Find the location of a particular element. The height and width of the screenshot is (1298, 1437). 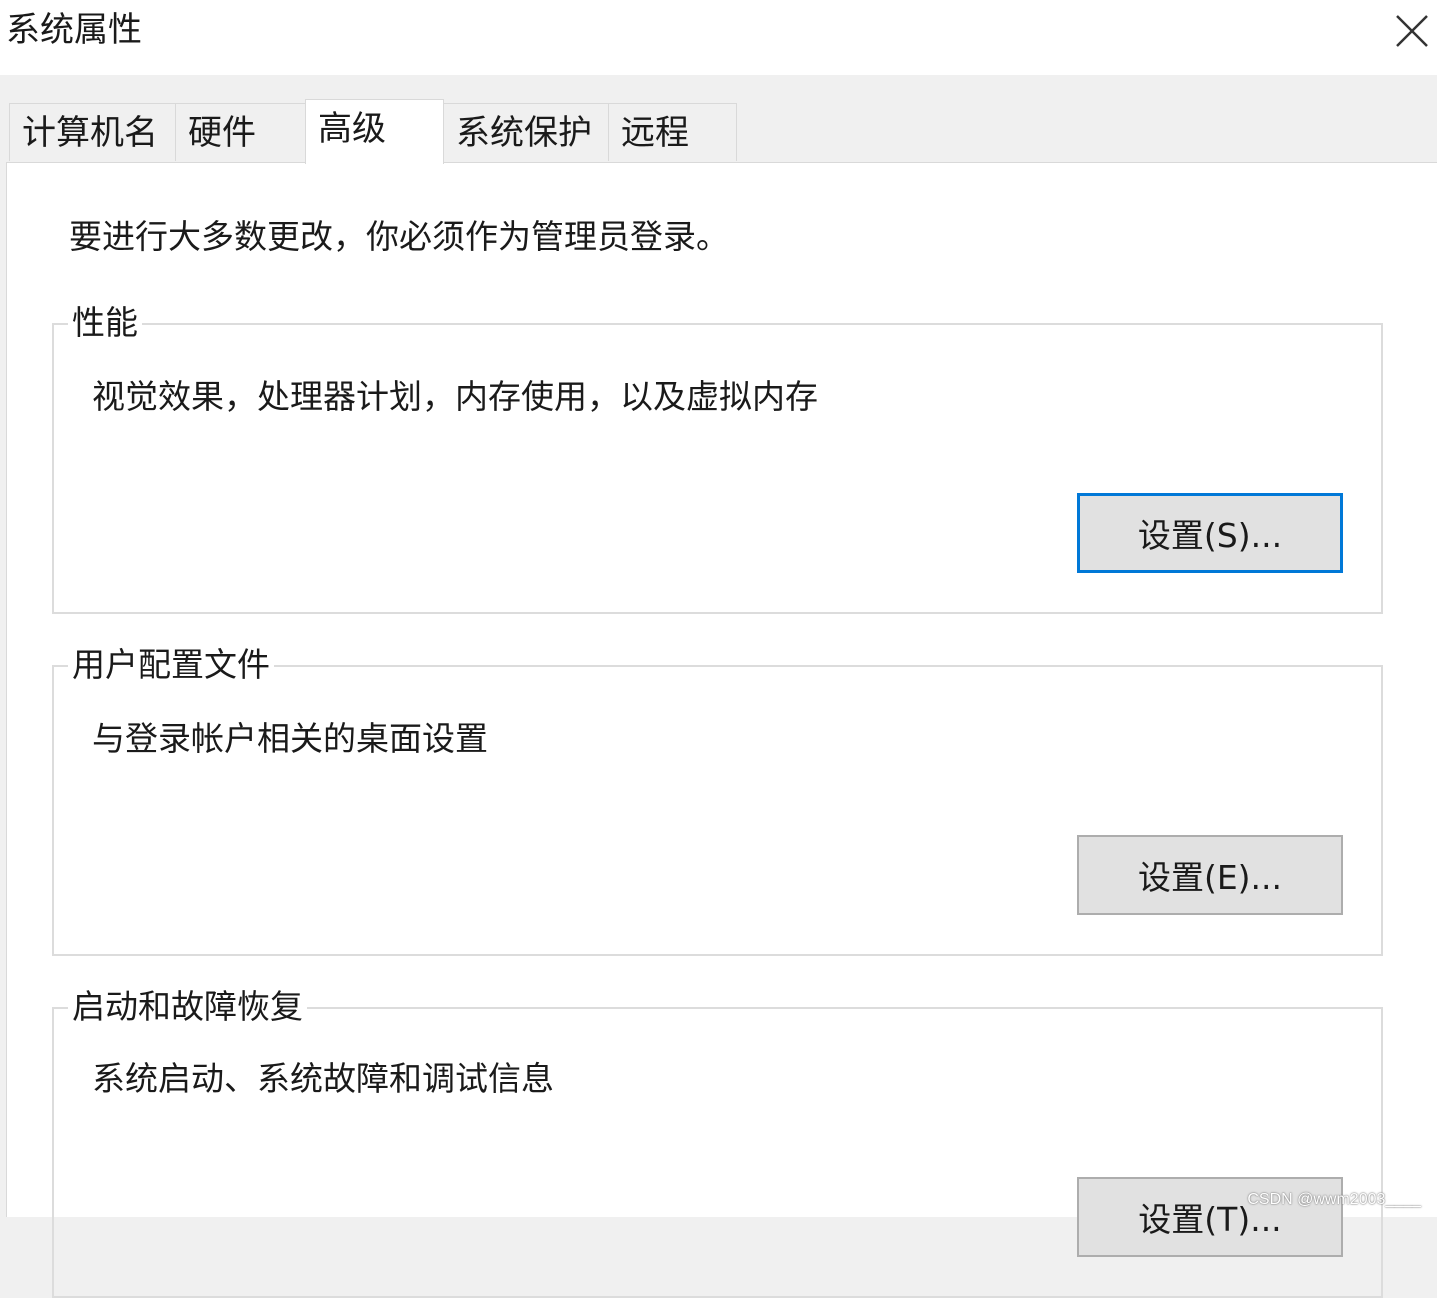

close-button is located at coordinates (1412, 31).